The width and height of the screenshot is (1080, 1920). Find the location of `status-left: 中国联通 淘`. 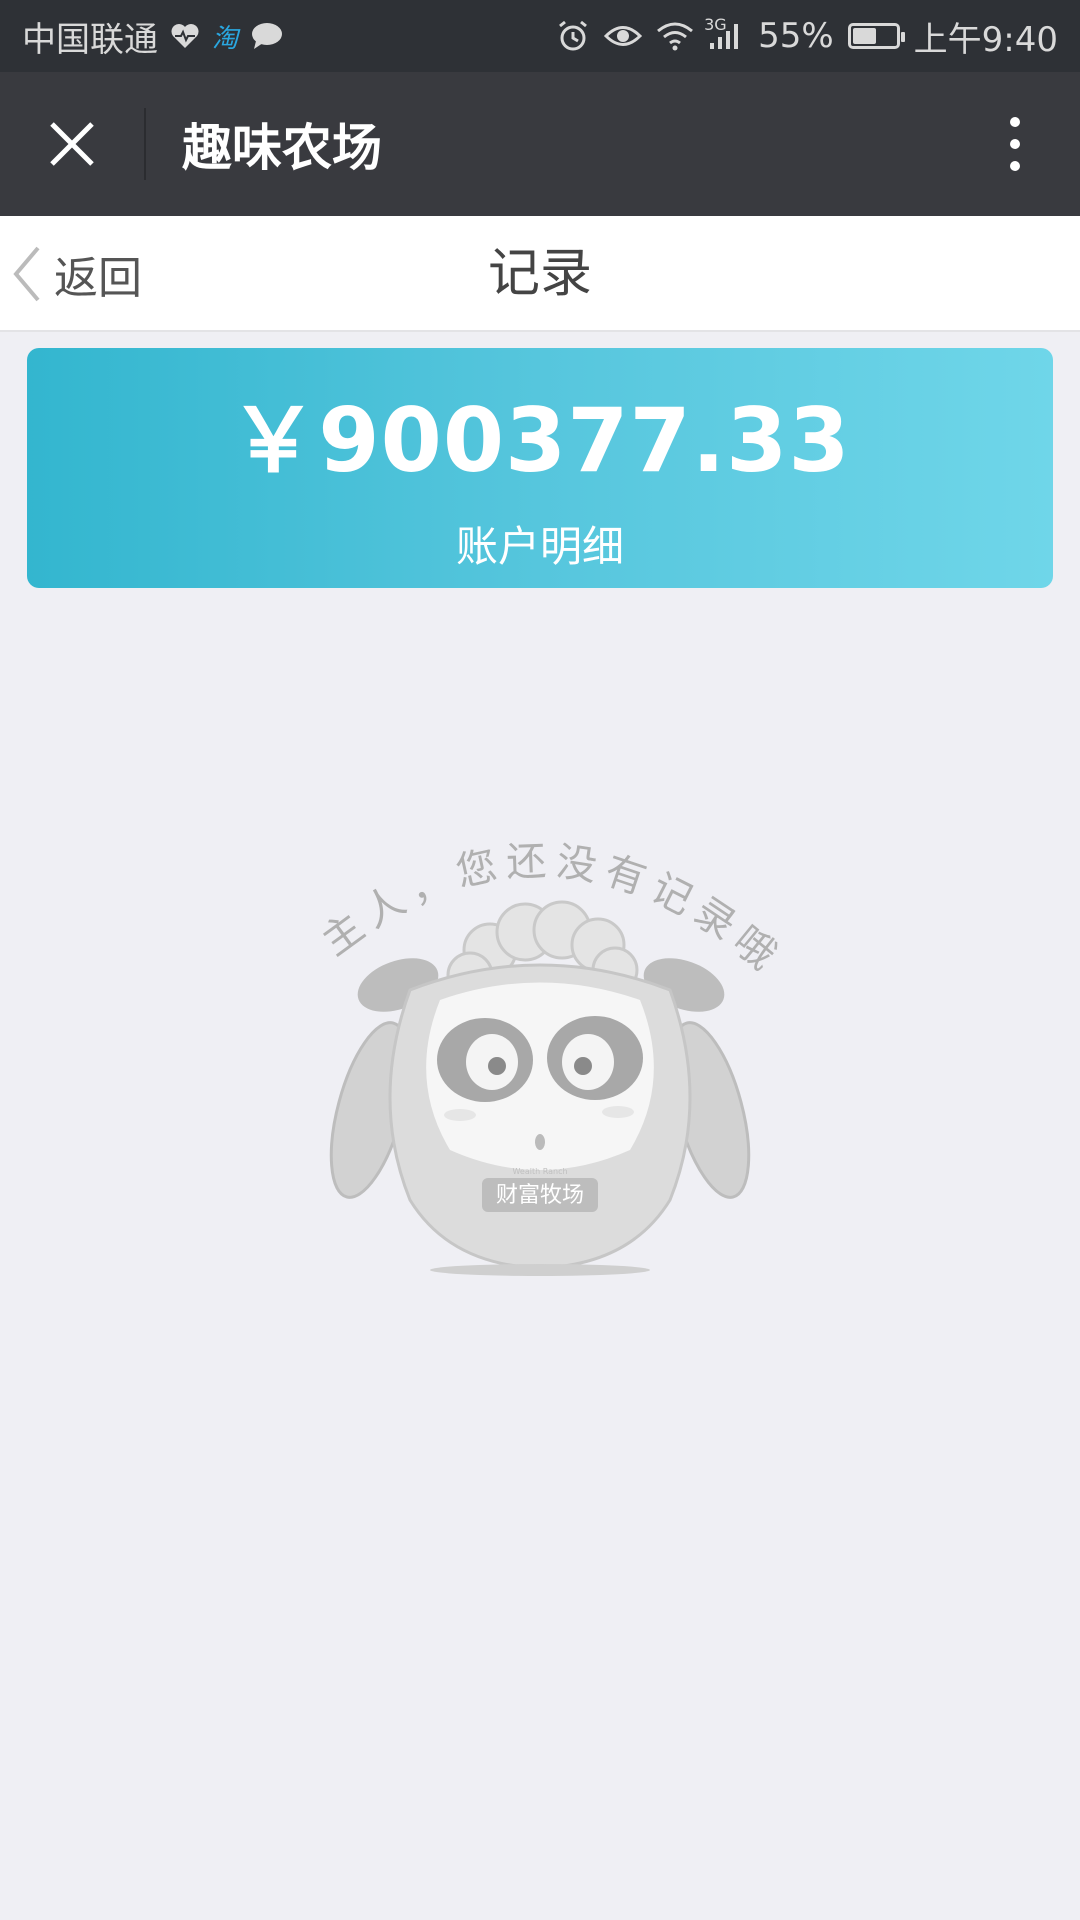

status-left: 中国联通 淘 is located at coordinates (153, 36).